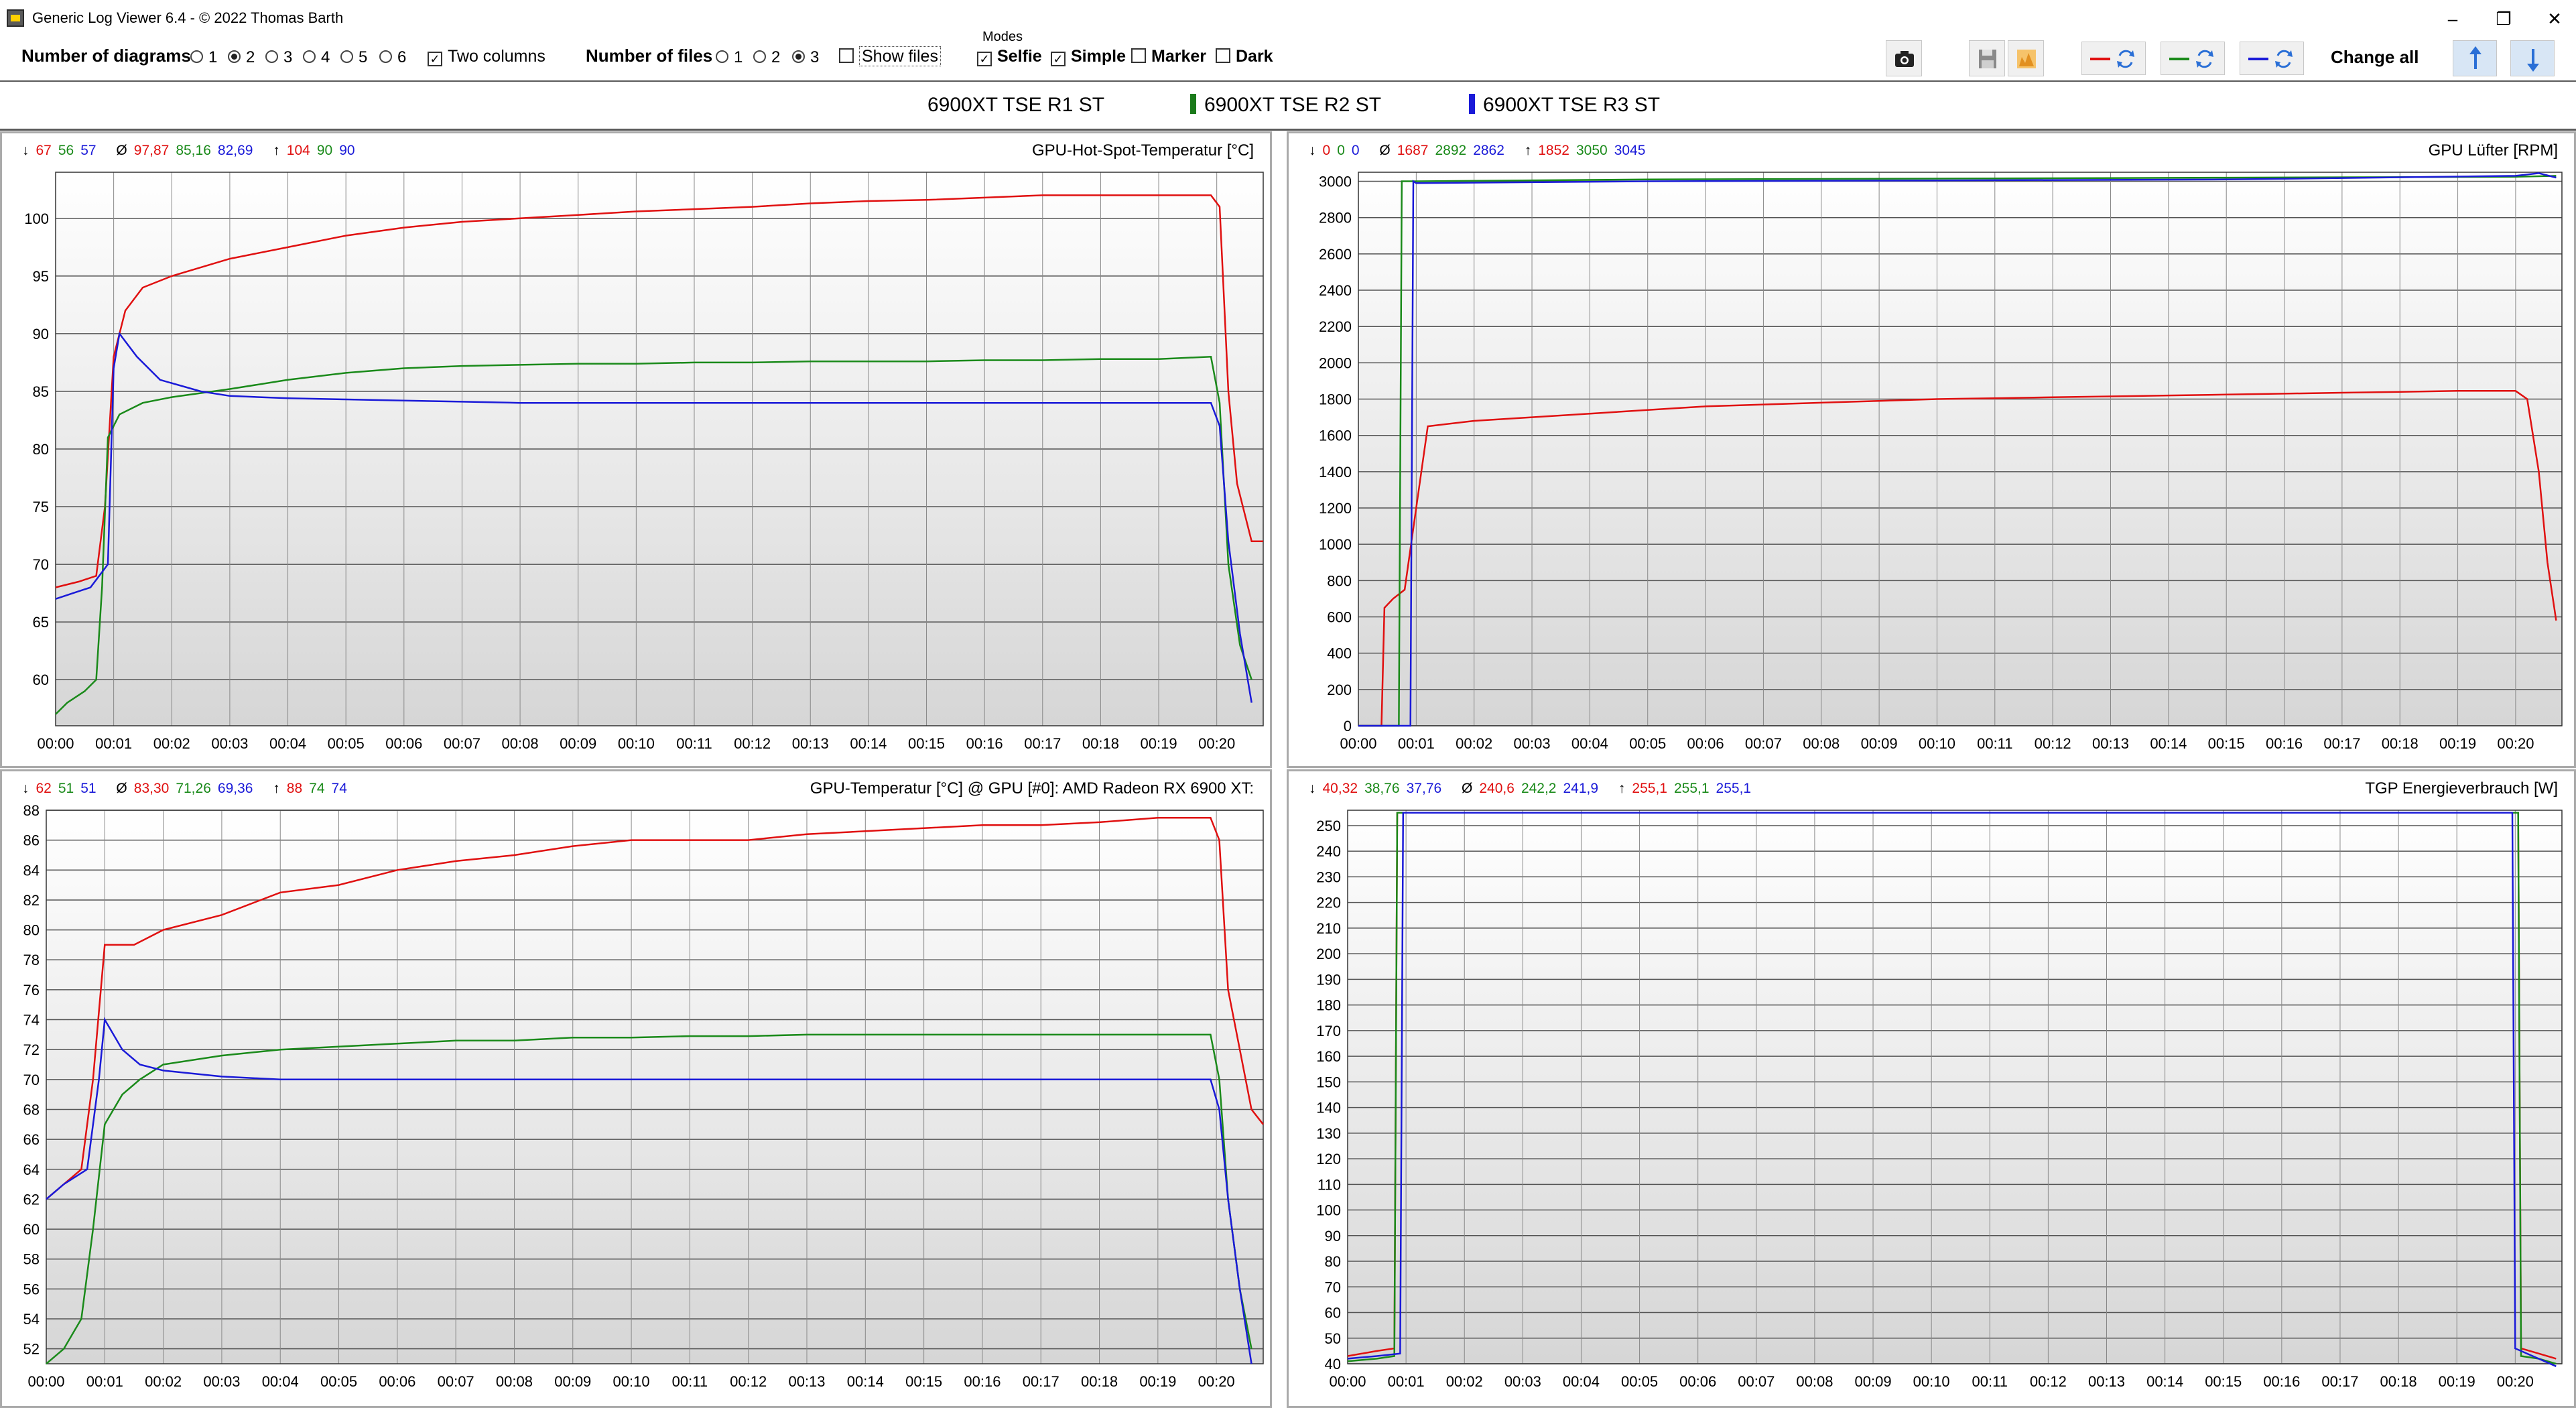 Image resolution: width=2576 pixels, height=1408 pixels. Describe the element at coordinates (2554, 19) in the screenshot. I see `close-icon: ✕` at that location.